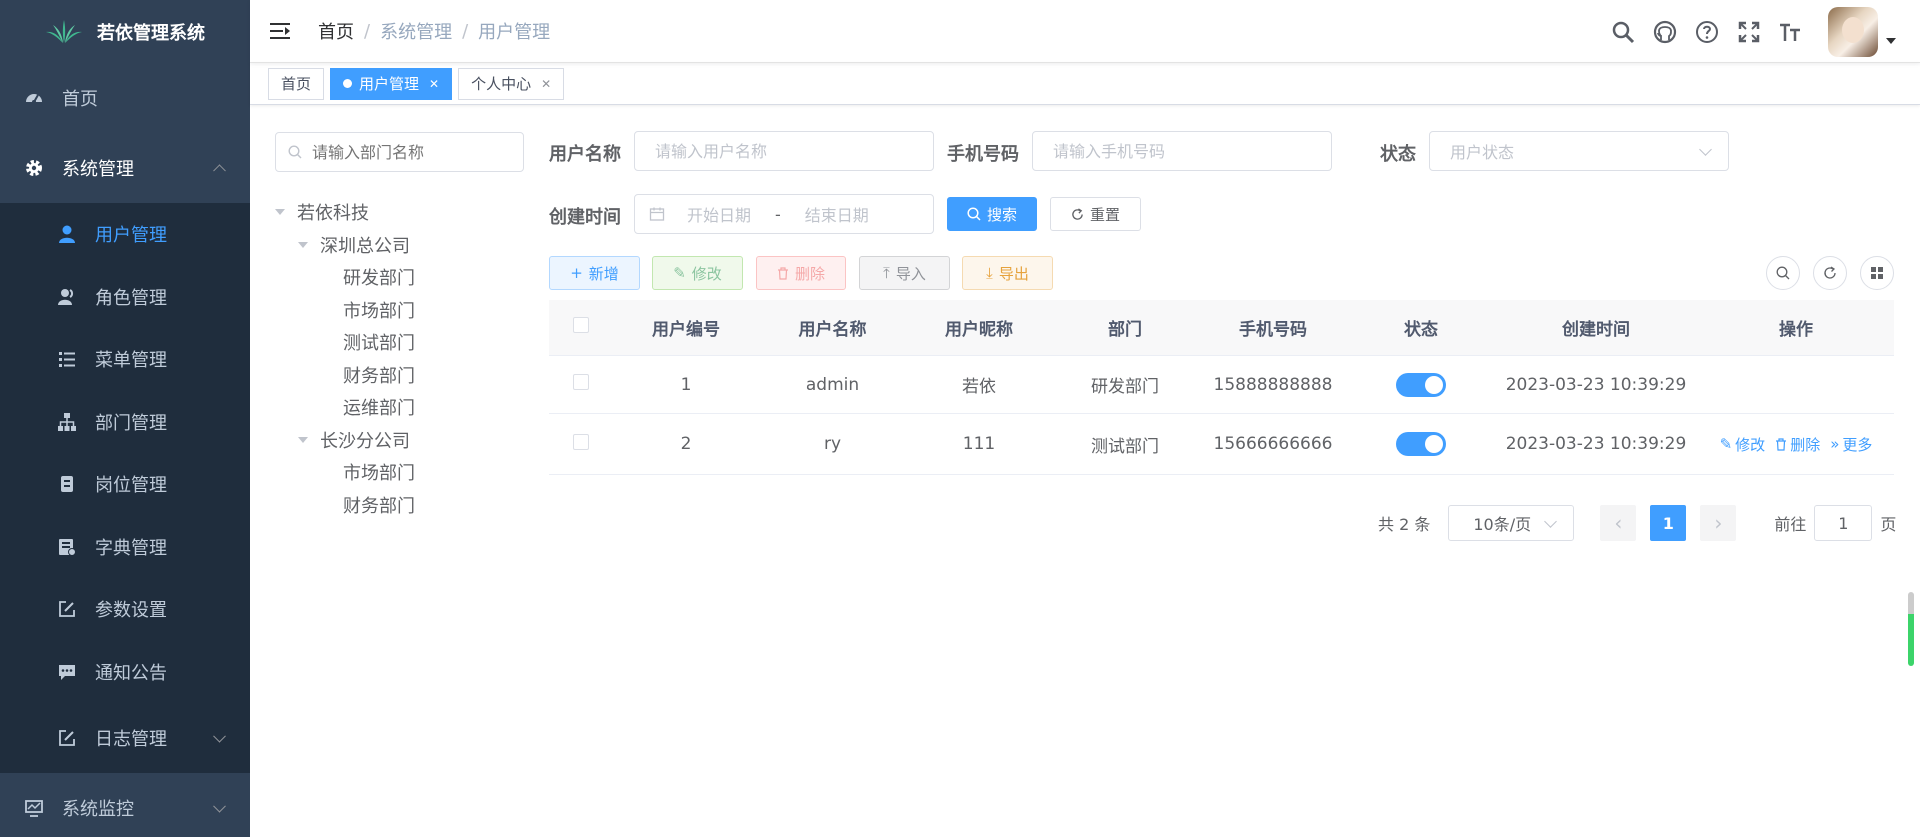 The image size is (1920, 837). Describe the element at coordinates (379, 311) in the screenshot. I see `tree-node-label: 市场部门` at that location.